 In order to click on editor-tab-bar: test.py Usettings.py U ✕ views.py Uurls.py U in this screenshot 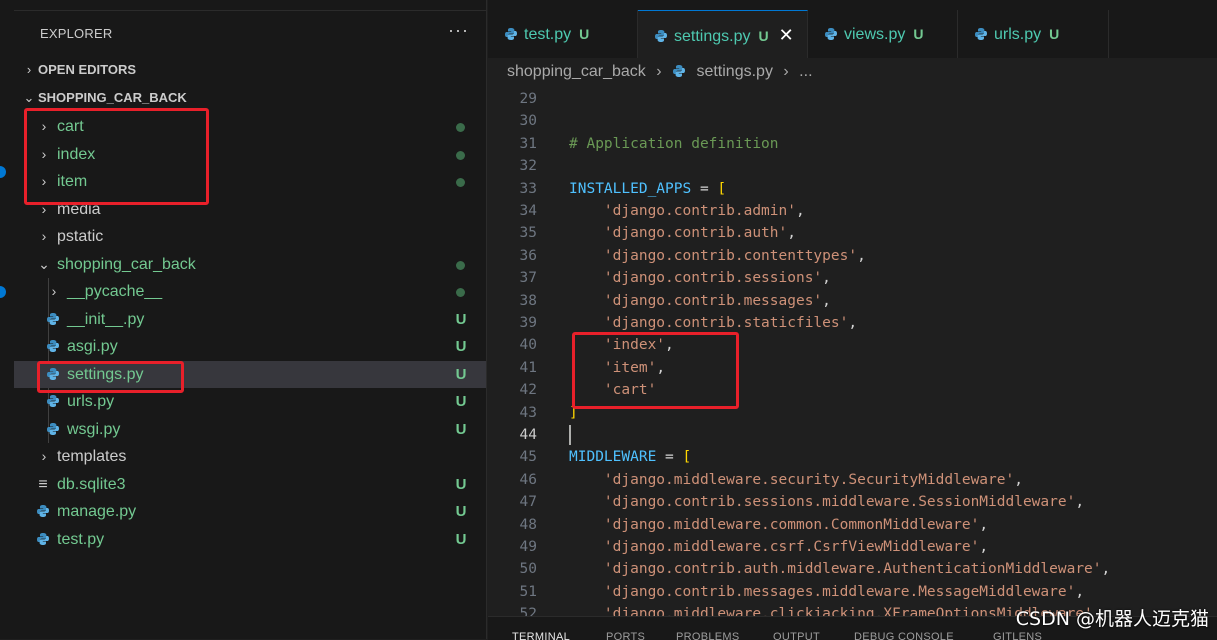, I will do `click(852, 29)`.